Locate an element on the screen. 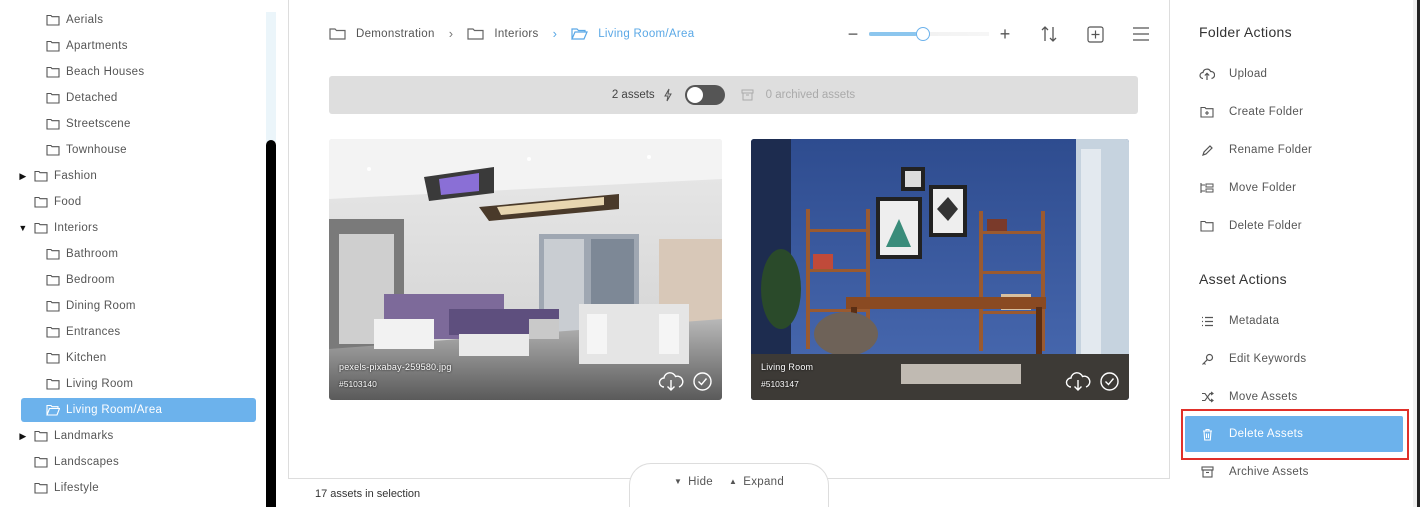 Image resolution: width=1420 pixels, height=507 pixels. action-label: Metadata is located at coordinates (1254, 321).